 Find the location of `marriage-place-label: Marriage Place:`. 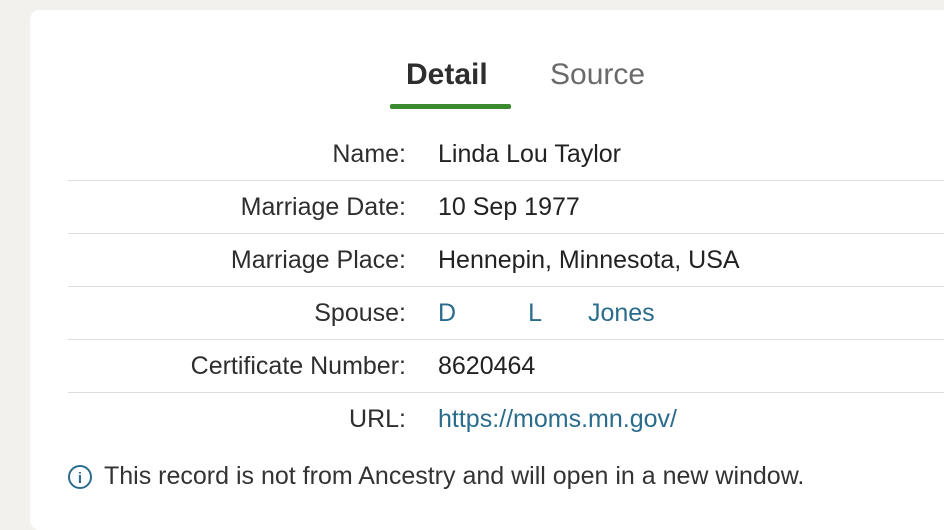

marriage-place-label: Marriage Place: is located at coordinates (237, 260).